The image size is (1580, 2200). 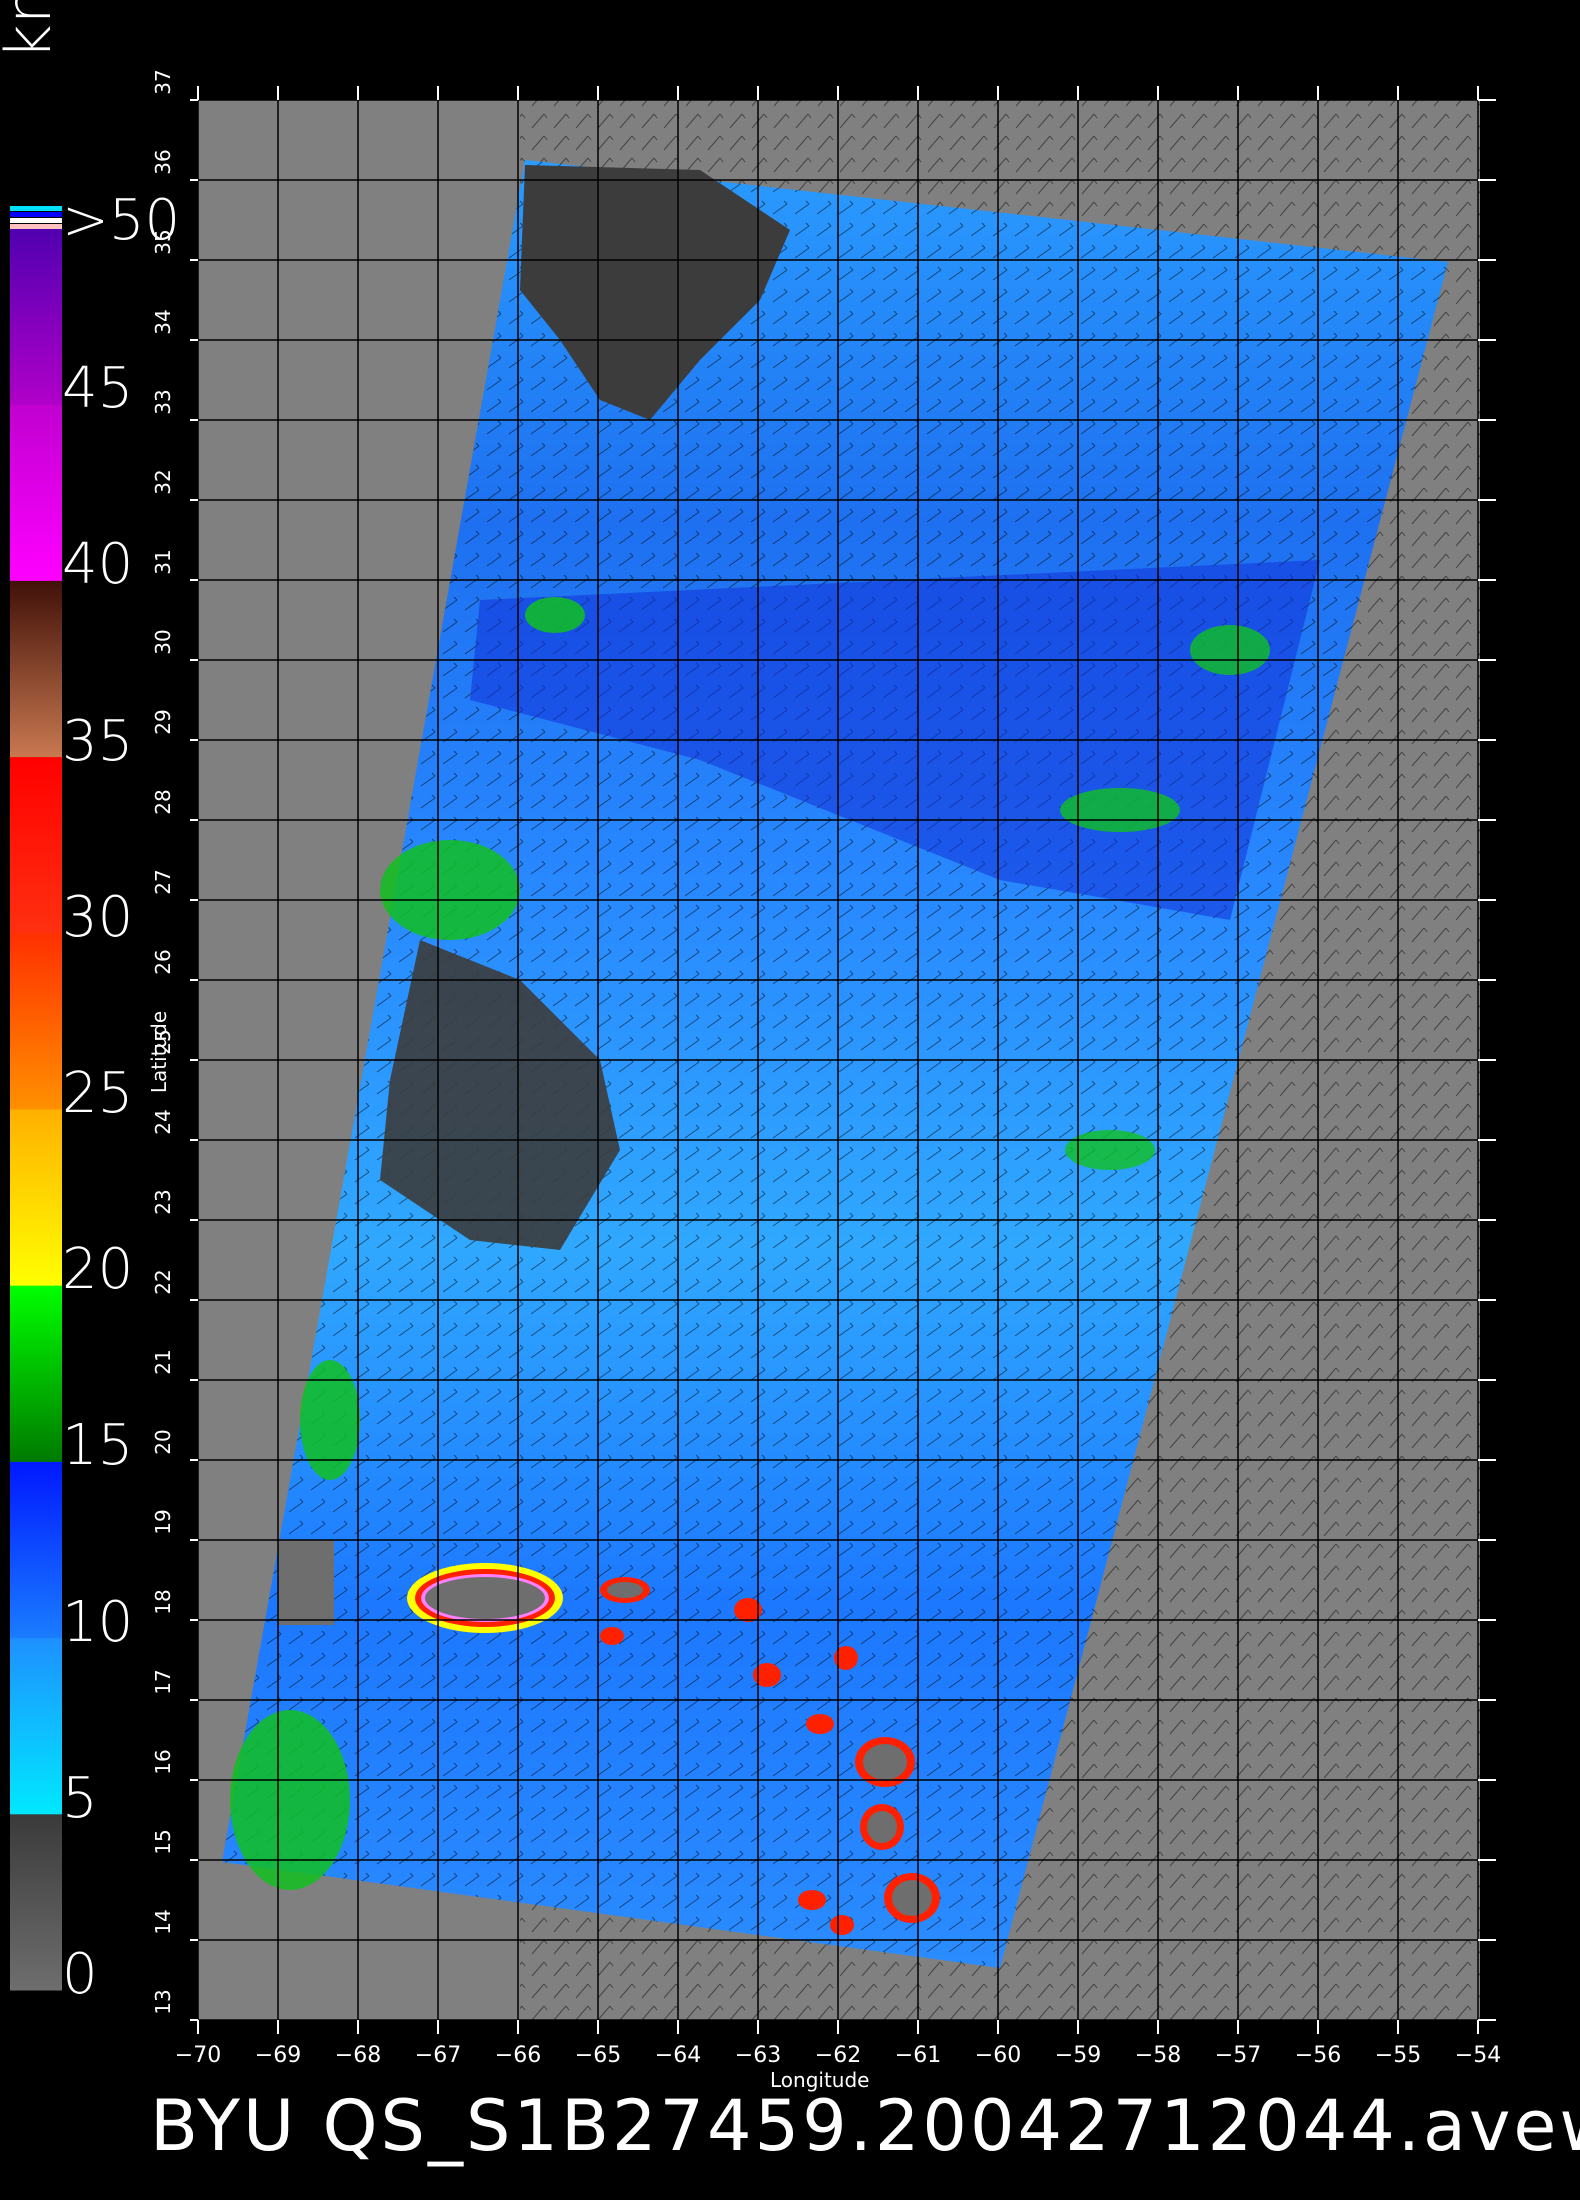 I want to click on y-tick-label: 35, so click(x=163, y=242).